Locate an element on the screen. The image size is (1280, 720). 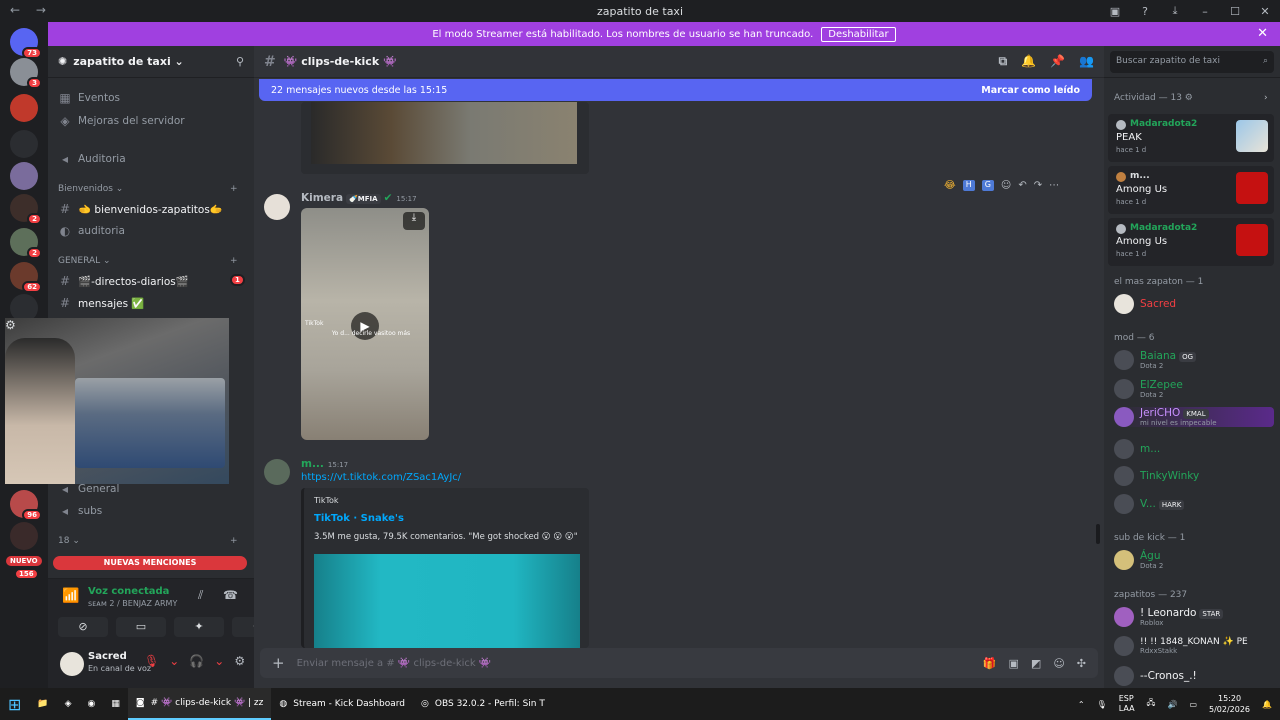
voice-channel-general: ◂ General is located at coordinates (88, 489).